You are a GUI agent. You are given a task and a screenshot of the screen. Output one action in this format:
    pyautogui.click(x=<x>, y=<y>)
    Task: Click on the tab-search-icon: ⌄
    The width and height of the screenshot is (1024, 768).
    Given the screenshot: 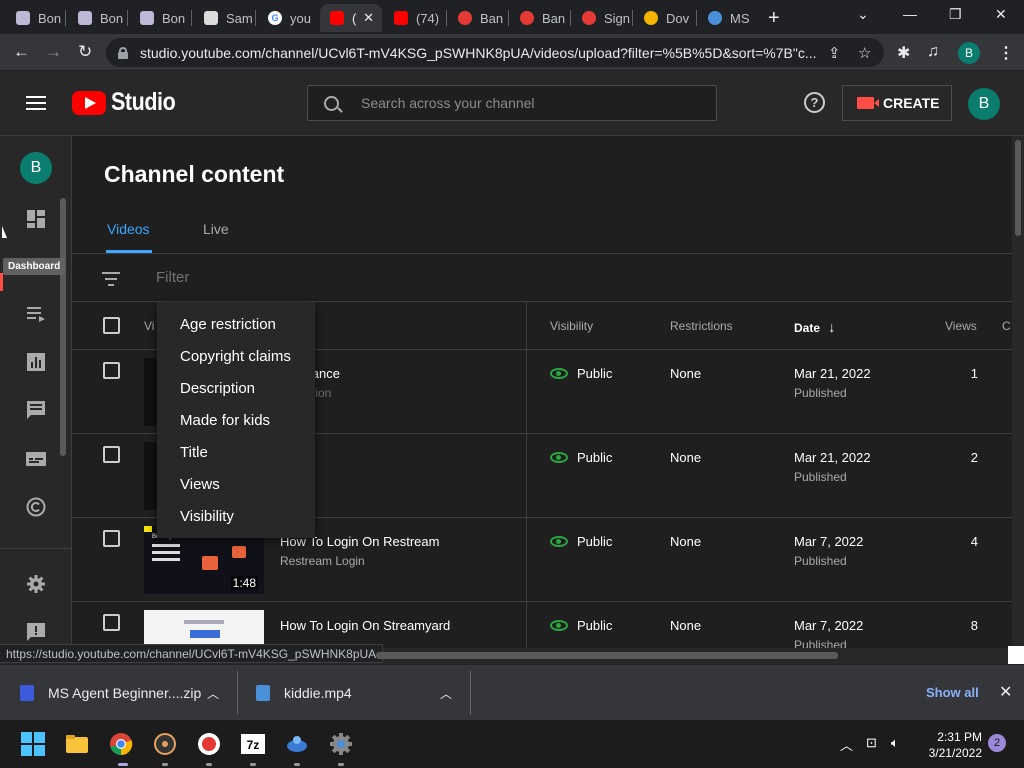 What is the action you would take?
    pyautogui.click(x=863, y=14)
    